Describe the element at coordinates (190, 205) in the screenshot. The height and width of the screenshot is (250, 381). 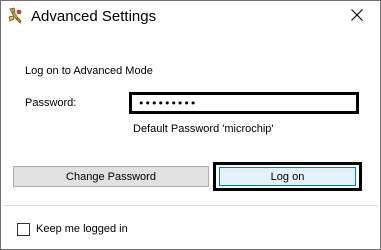
I see `divider` at that location.